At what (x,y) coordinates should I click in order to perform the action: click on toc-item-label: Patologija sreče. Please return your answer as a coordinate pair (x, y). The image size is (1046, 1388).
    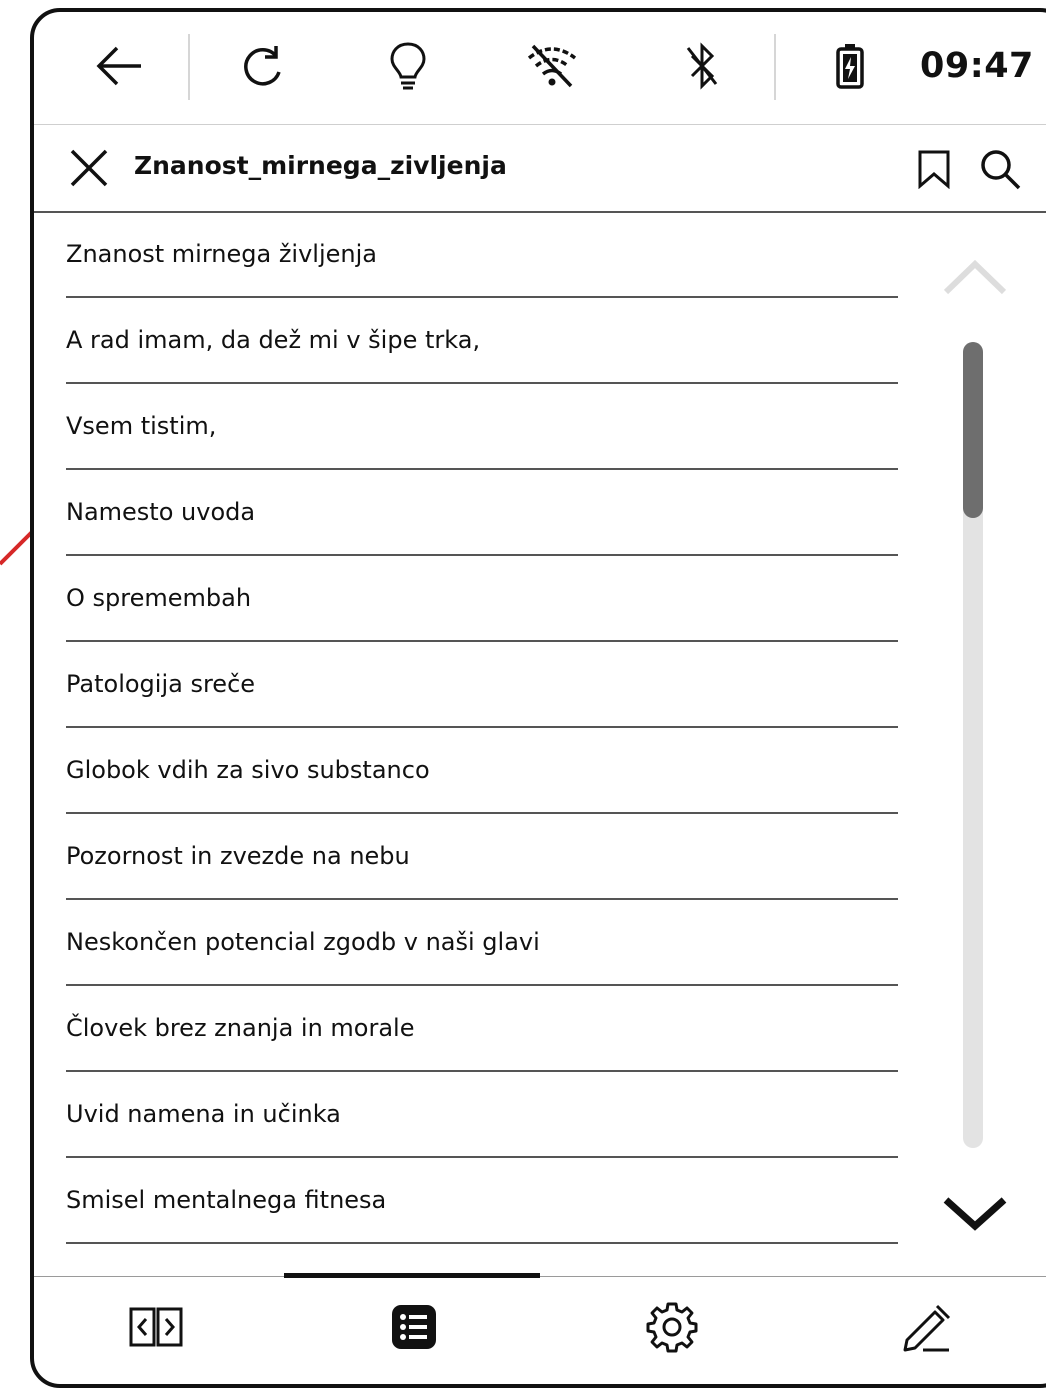
    Looking at the image, I should click on (161, 684).